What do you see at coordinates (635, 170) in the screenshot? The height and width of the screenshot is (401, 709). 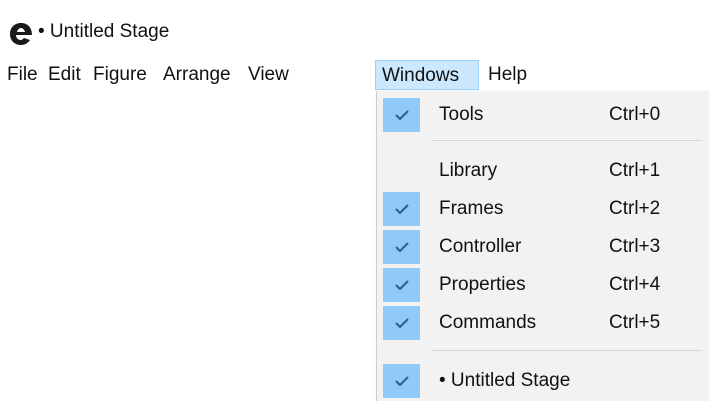 I see `menu-item-shortcut: Ctrl+1` at bounding box center [635, 170].